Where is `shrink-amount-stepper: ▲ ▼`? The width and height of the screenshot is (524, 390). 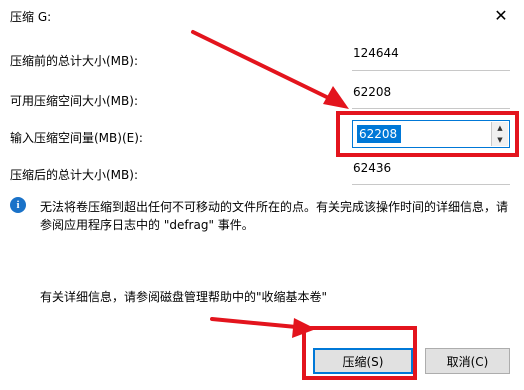
shrink-amount-stepper: ▲ ▼ is located at coordinates (431, 134).